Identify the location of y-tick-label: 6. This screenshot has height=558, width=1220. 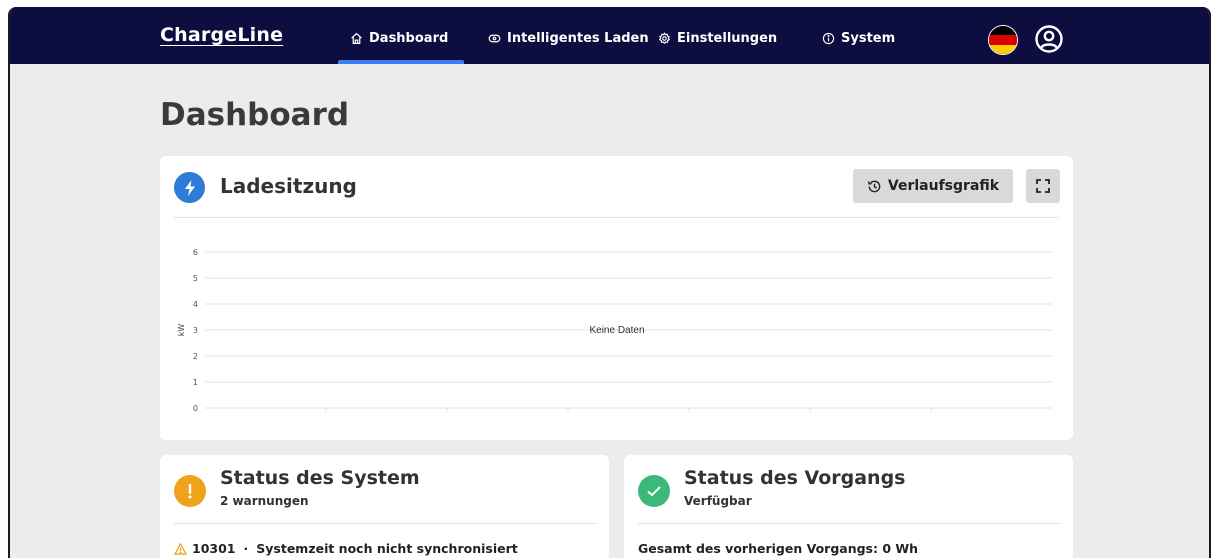
(195, 252).